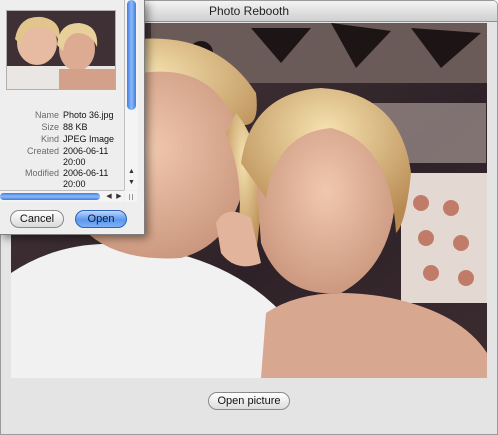 Image resolution: width=498 pixels, height=435 pixels. I want to click on horizontal-scrollbar: ◀ ▶, so click(62, 196).